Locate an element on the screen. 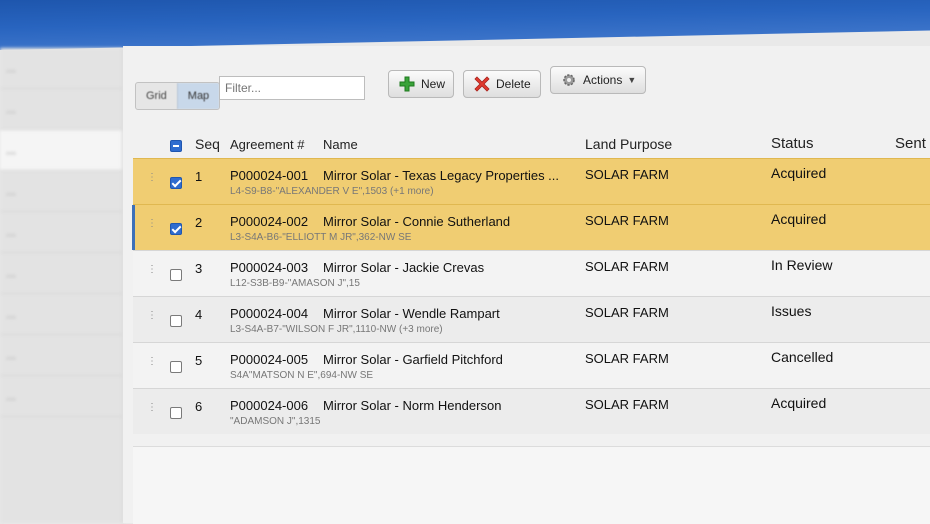 This screenshot has height=524, width=930. row-subtext: L3-S4A-B6-"ELLIOTT M JR",362-NW SE is located at coordinates (321, 237).